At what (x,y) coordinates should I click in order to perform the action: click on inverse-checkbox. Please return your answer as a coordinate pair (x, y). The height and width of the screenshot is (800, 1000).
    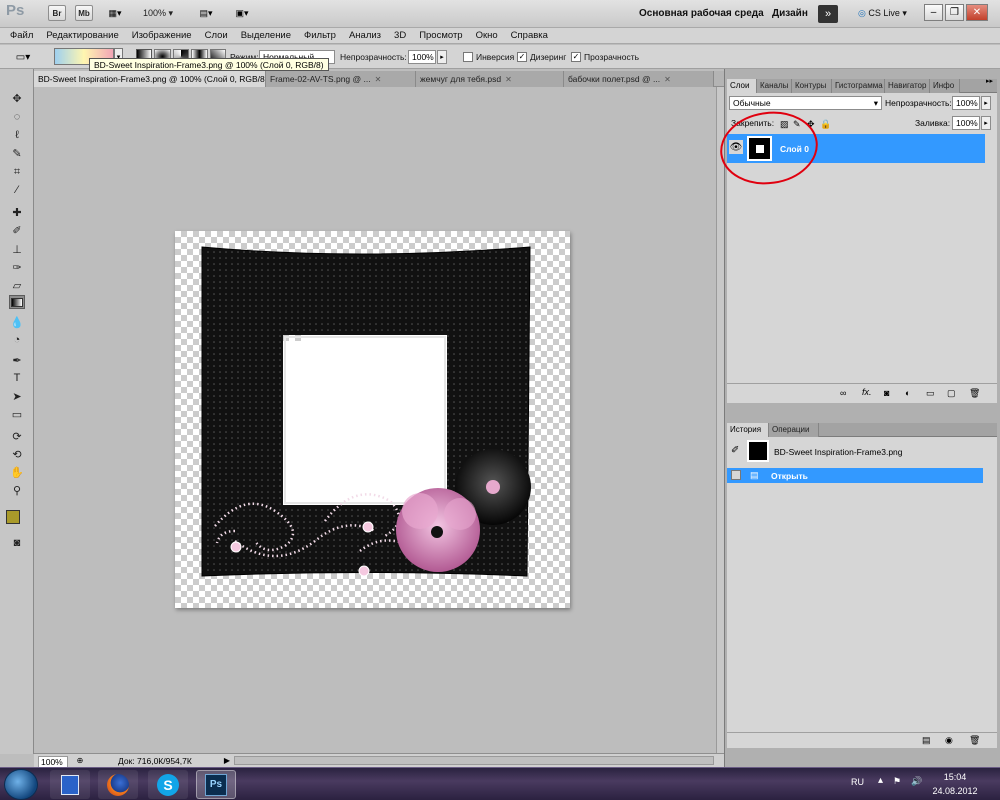
    Looking at the image, I should click on (468, 57).